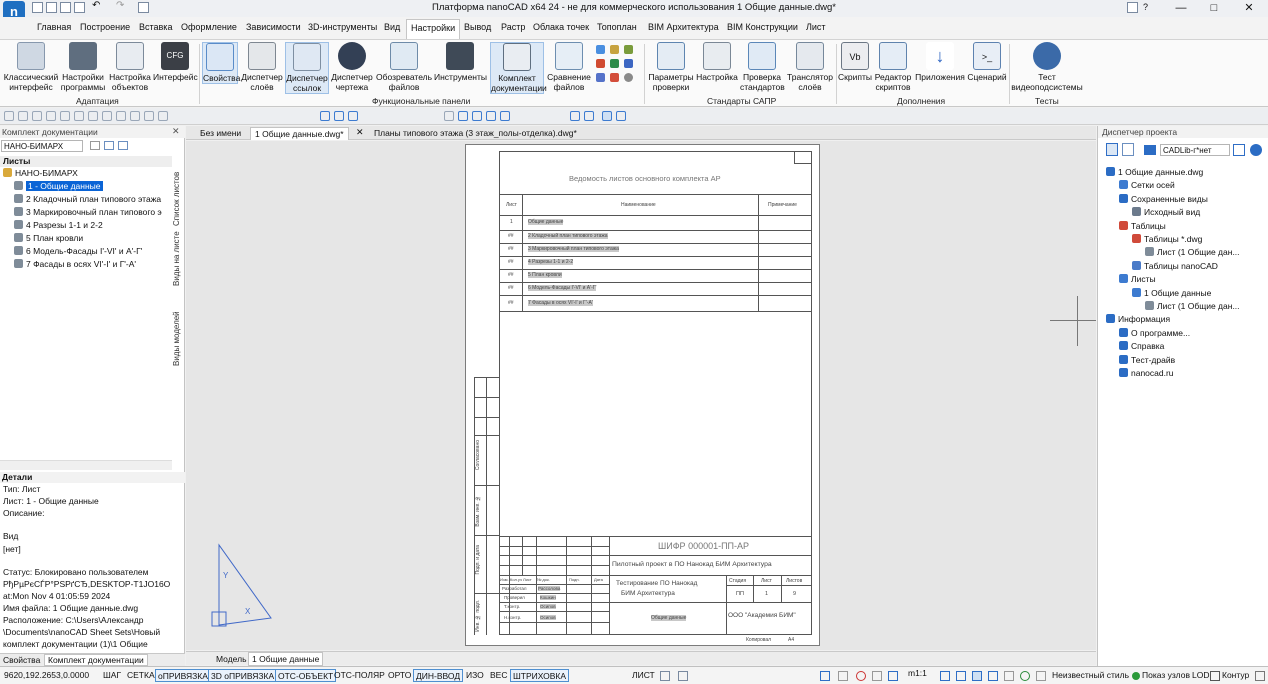 The height and width of the screenshot is (684, 1268). Describe the element at coordinates (107, 116) in the screenshot. I see `dimension-icon` at that location.